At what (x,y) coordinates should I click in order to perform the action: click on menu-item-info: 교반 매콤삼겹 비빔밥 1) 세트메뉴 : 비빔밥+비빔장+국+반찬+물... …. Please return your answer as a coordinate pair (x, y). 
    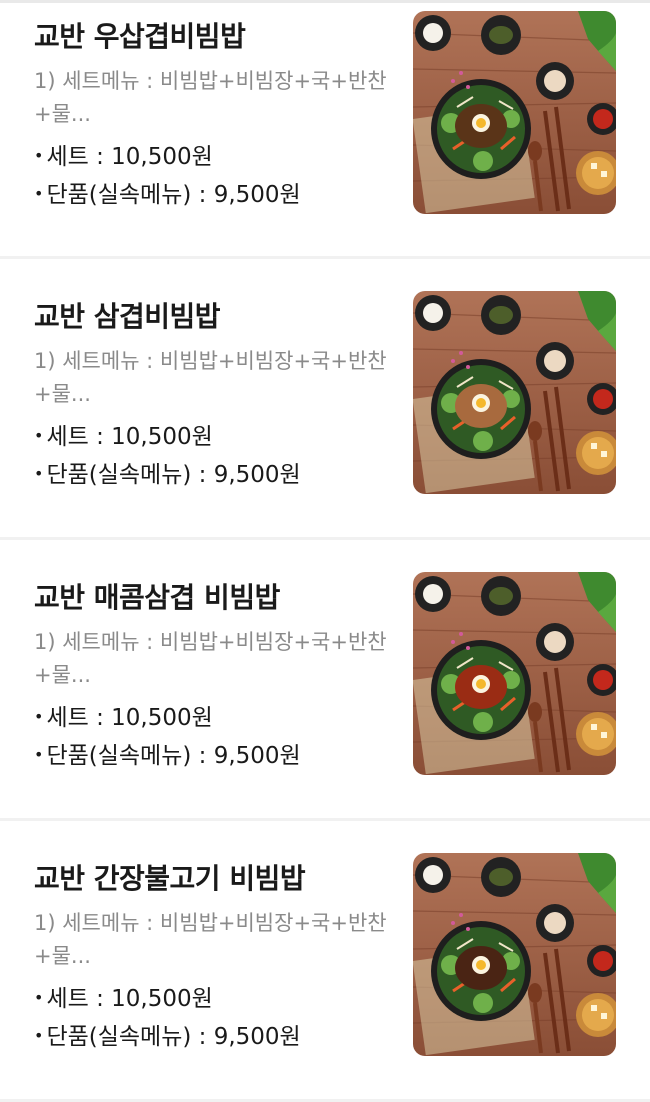
    Looking at the image, I should click on (214, 677).